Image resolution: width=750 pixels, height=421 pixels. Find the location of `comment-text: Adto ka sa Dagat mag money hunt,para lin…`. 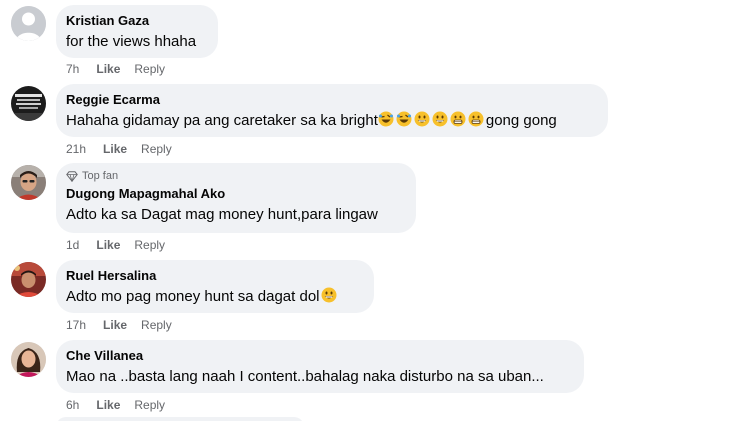

comment-text: Adto ka sa Dagat mag money hunt,para lin… is located at coordinates (222, 214).